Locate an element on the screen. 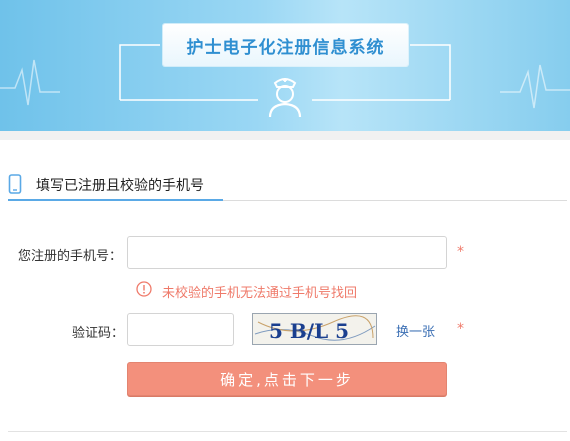 Image resolution: width=570 pixels, height=441 pixels. section-title-underline is located at coordinates (115, 200).